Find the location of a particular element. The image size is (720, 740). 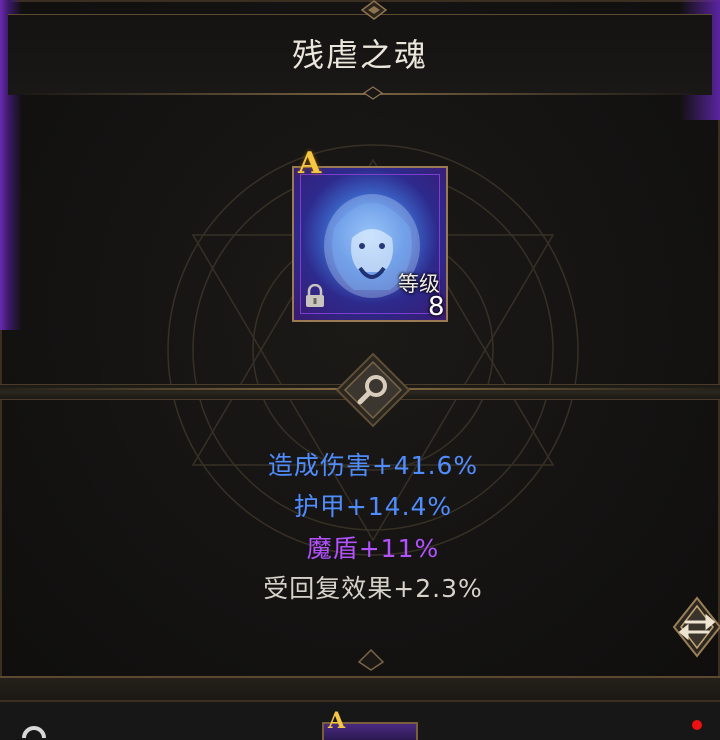

bottom-ornament is located at coordinates (371, 659).